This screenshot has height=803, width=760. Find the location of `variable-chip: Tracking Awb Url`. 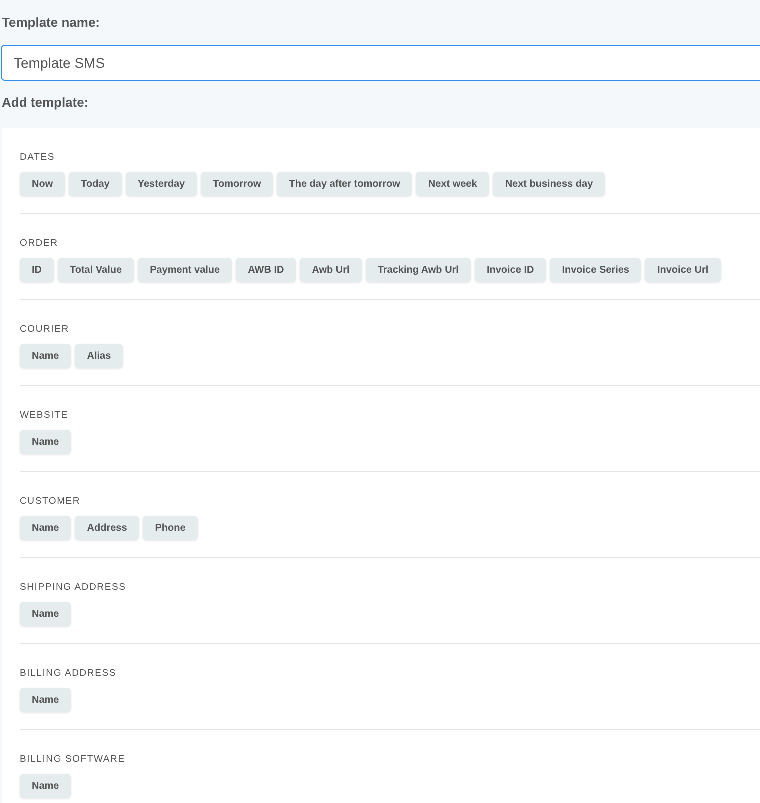

variable-chip: Tracking Awb Url is located at coordinates (418, 270).